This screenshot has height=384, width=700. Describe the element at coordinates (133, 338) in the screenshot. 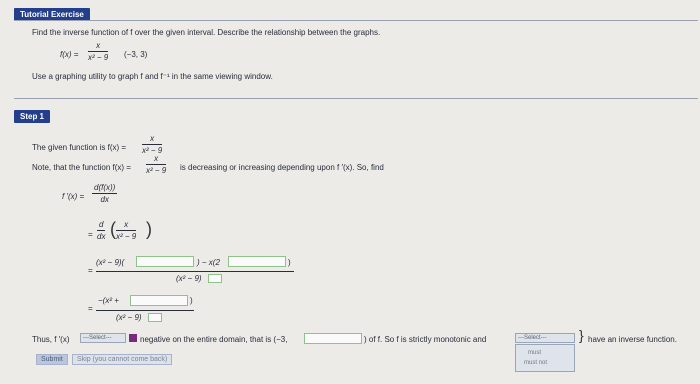

I see `info-icon` at that location.